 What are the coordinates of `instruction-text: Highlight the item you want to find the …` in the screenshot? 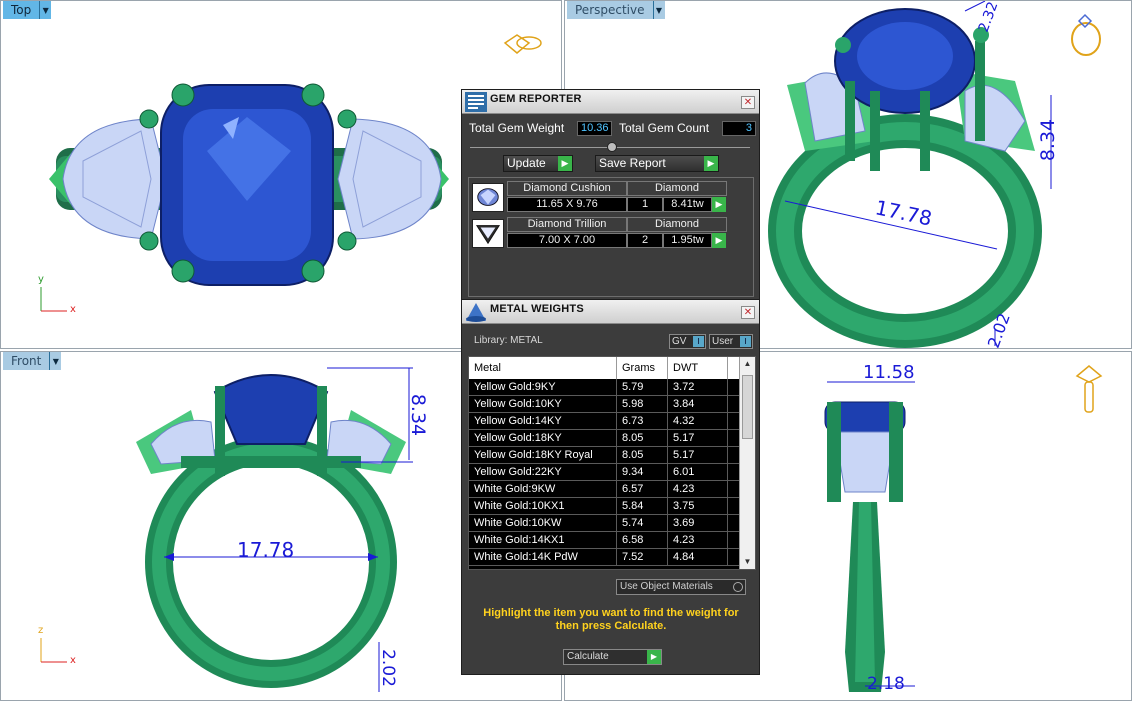 It's located at (611, 619).